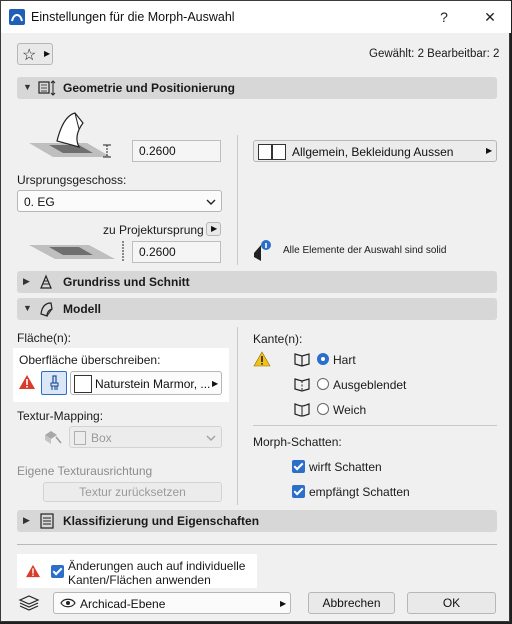 The width and height of the screenshot is (512, 624). Describe the element at coordinates (161, 521) in the screenshot. I see `section-classification-label: Klassifizierung und Eigenschaften` at that location.